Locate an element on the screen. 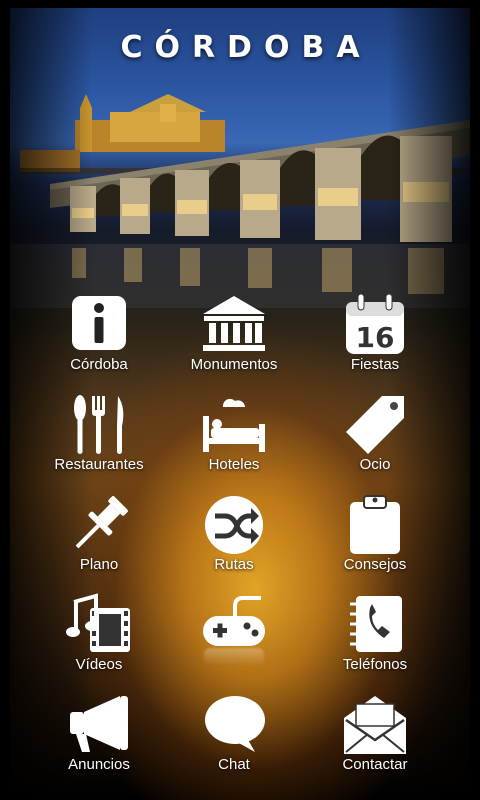  menu-item-restaurantes: Restaurantes is located at coordinates (99, 440).